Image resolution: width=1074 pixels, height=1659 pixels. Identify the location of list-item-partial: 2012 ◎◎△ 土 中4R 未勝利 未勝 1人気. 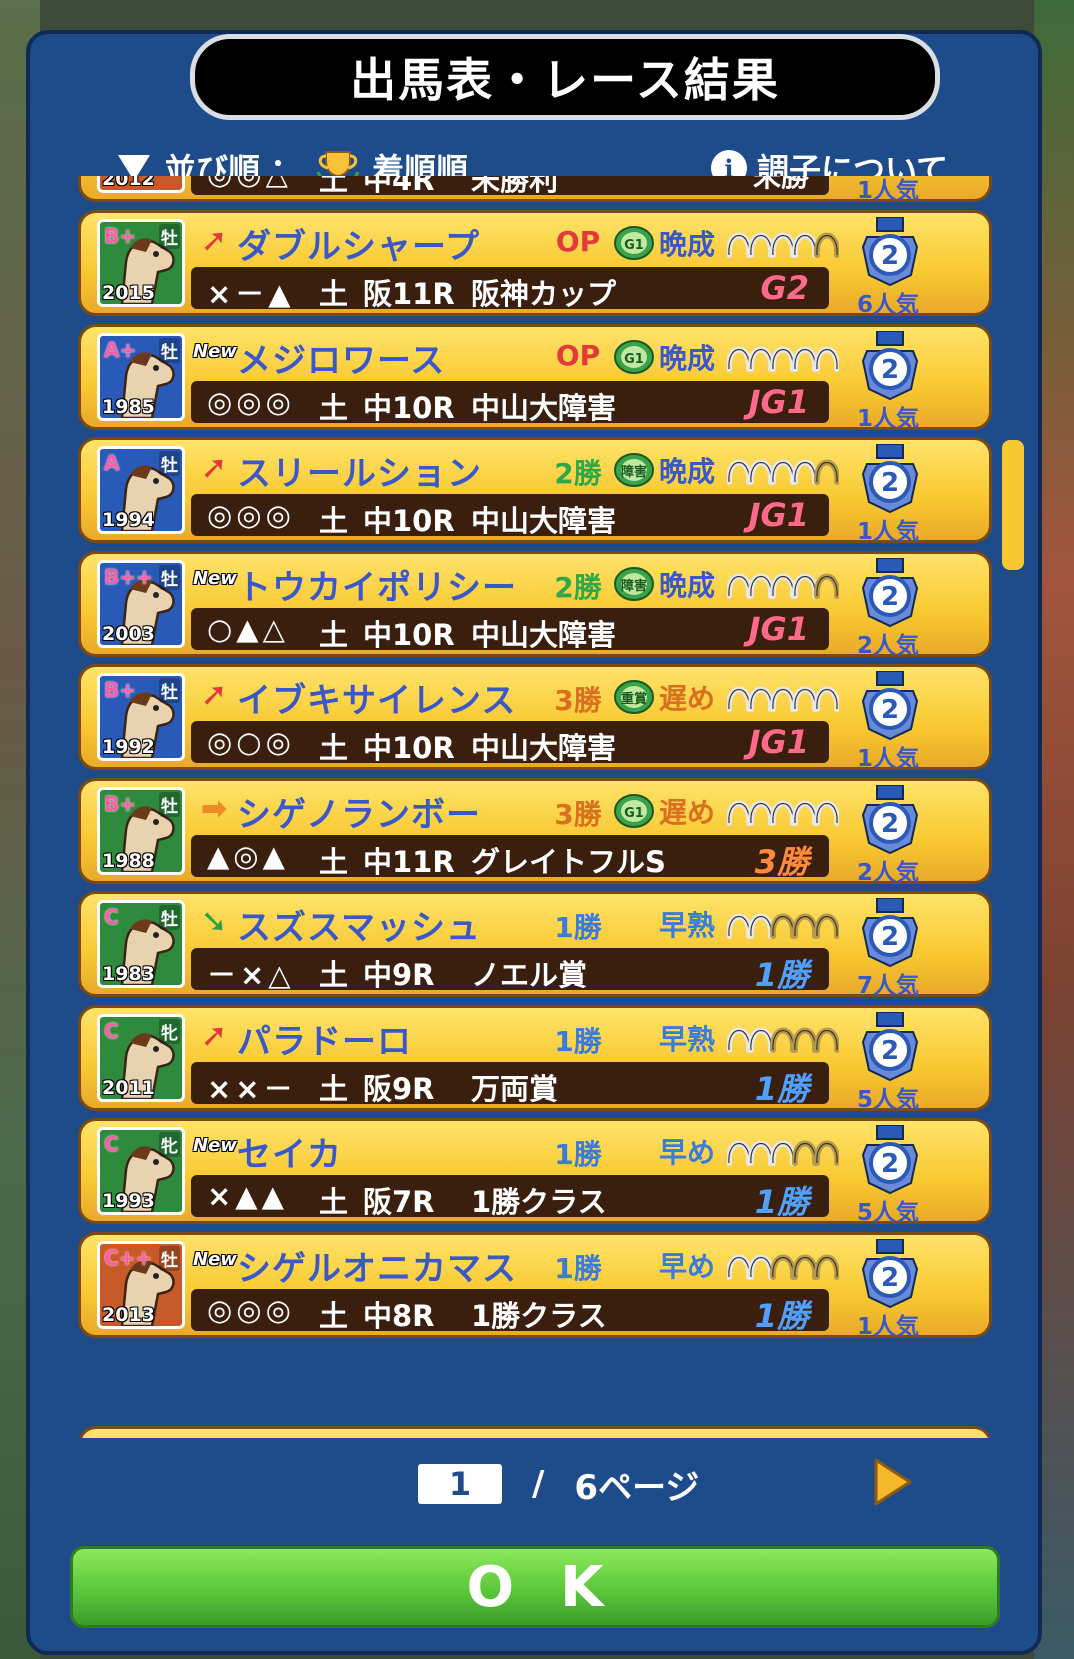
(535, 190).